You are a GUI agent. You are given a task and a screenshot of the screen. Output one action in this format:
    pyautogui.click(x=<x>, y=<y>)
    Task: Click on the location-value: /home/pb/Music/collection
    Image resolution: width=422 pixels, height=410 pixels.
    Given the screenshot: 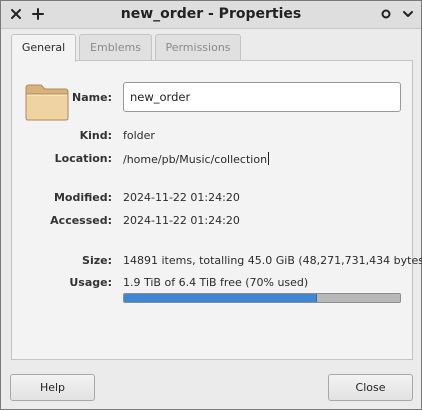 What is the action you would take?
    pyautogui.click(x=196, y=159)
    